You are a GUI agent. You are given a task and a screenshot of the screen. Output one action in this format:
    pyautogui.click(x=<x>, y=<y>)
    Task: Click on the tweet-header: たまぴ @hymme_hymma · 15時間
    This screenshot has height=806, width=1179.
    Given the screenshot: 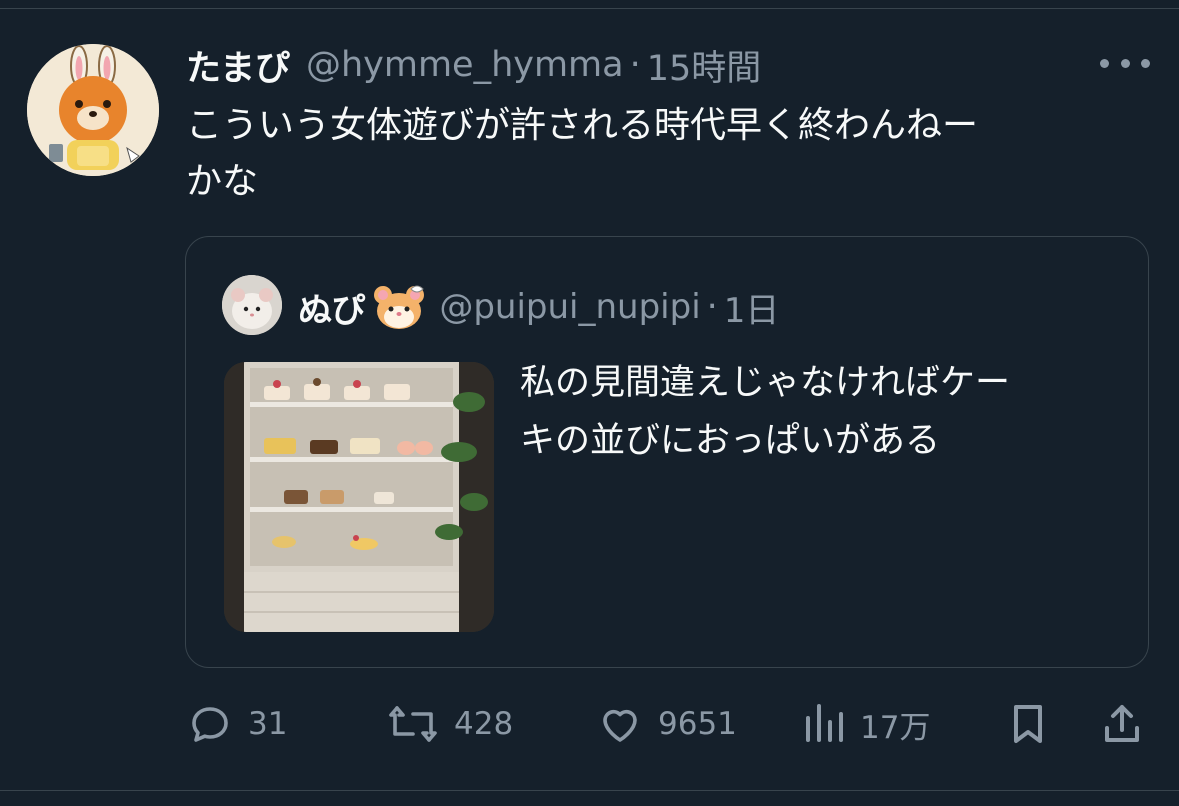 What is the action you would take?
    pyautogui.click(x=473, y=65)
    